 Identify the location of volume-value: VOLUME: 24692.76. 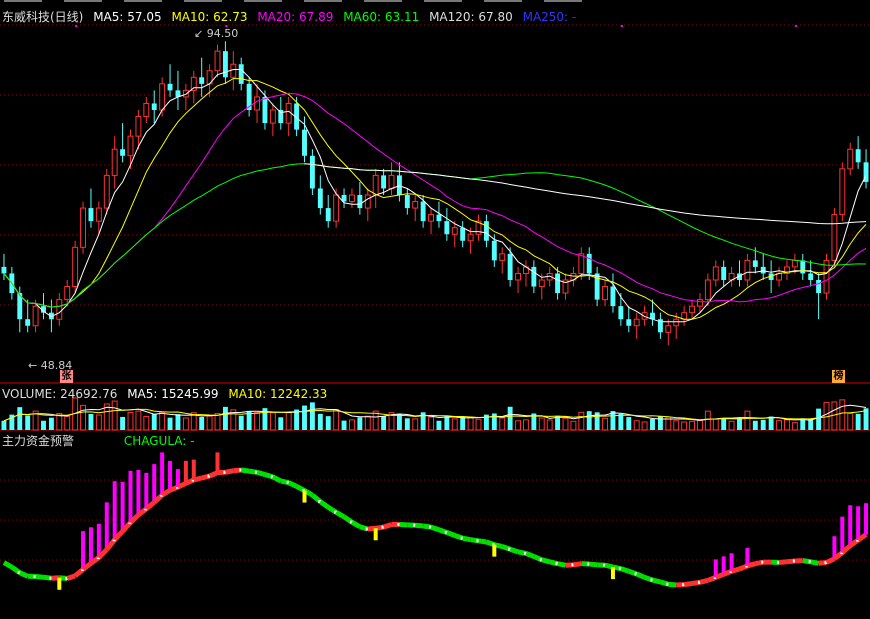
(60, 394).